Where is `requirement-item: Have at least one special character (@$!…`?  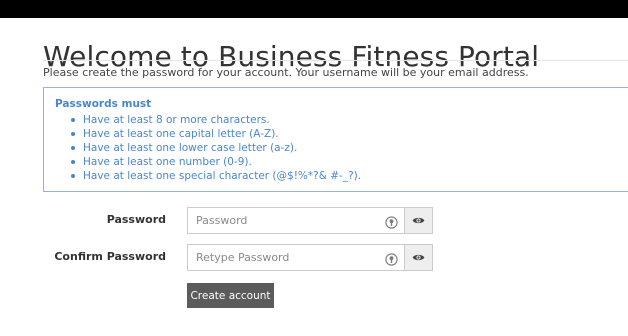 requirement-item: Have at least one special character (@$!… is located at coordinates (215, 176).